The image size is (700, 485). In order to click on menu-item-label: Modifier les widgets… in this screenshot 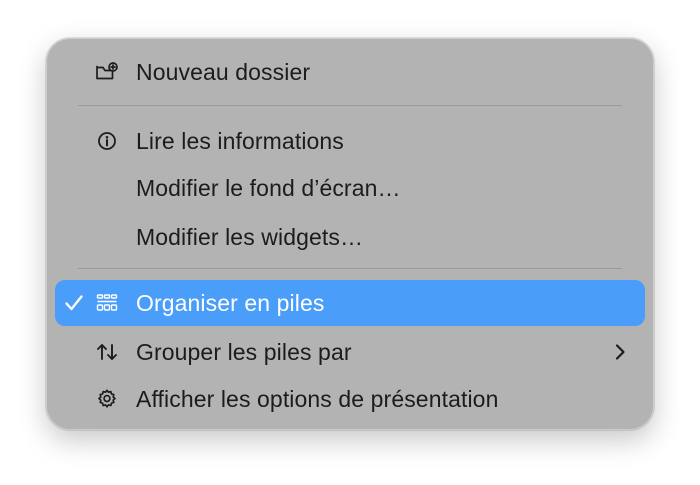, I will do `click(250, 236)`.